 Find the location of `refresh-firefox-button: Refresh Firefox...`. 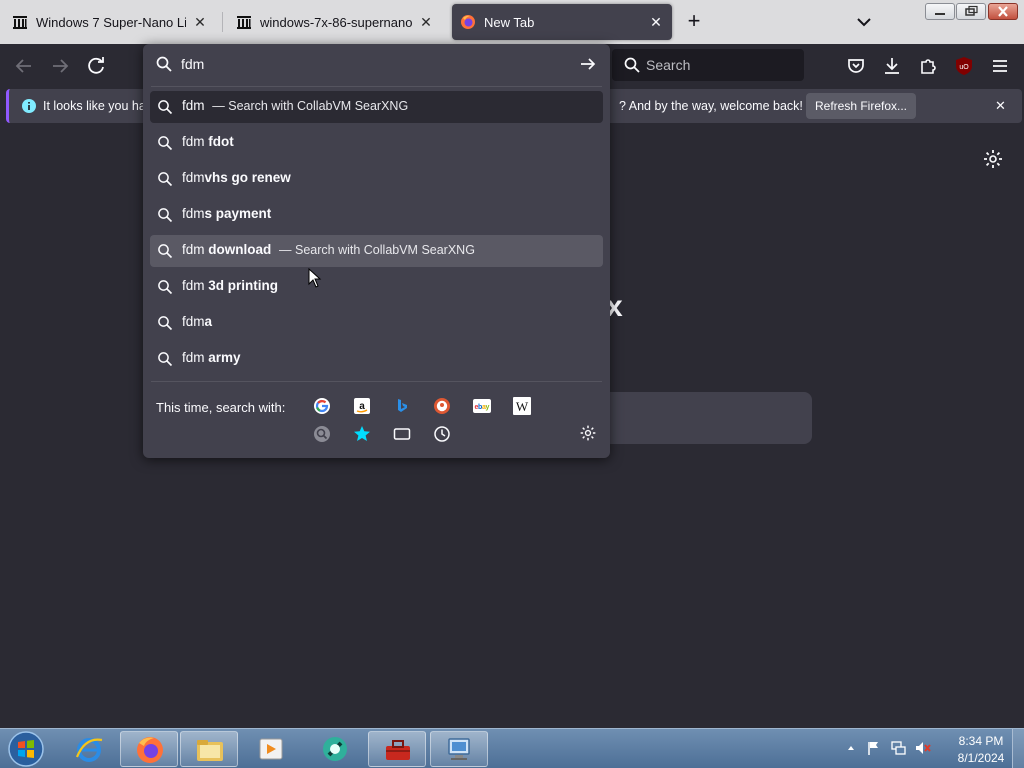

refresh-firefox-button: Refresh Firefox... is located at coordinates (861, 106).